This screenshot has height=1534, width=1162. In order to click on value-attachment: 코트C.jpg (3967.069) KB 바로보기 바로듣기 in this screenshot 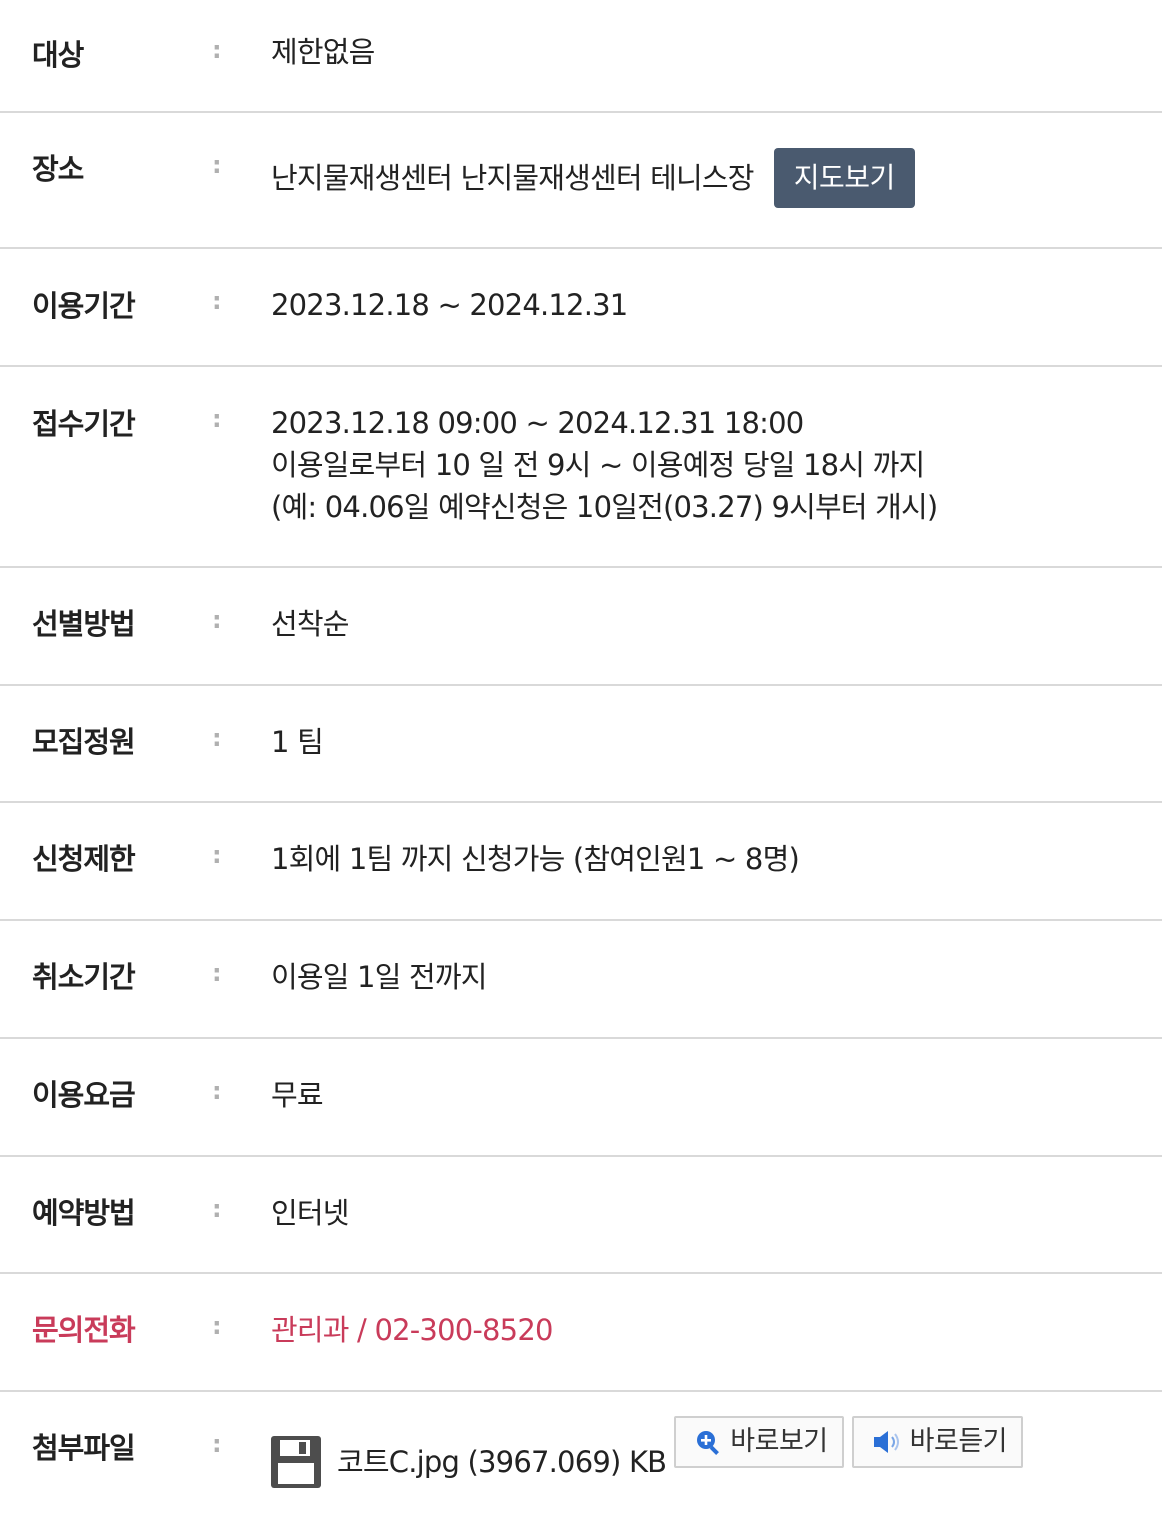, I will do `click(647, 1452)`.